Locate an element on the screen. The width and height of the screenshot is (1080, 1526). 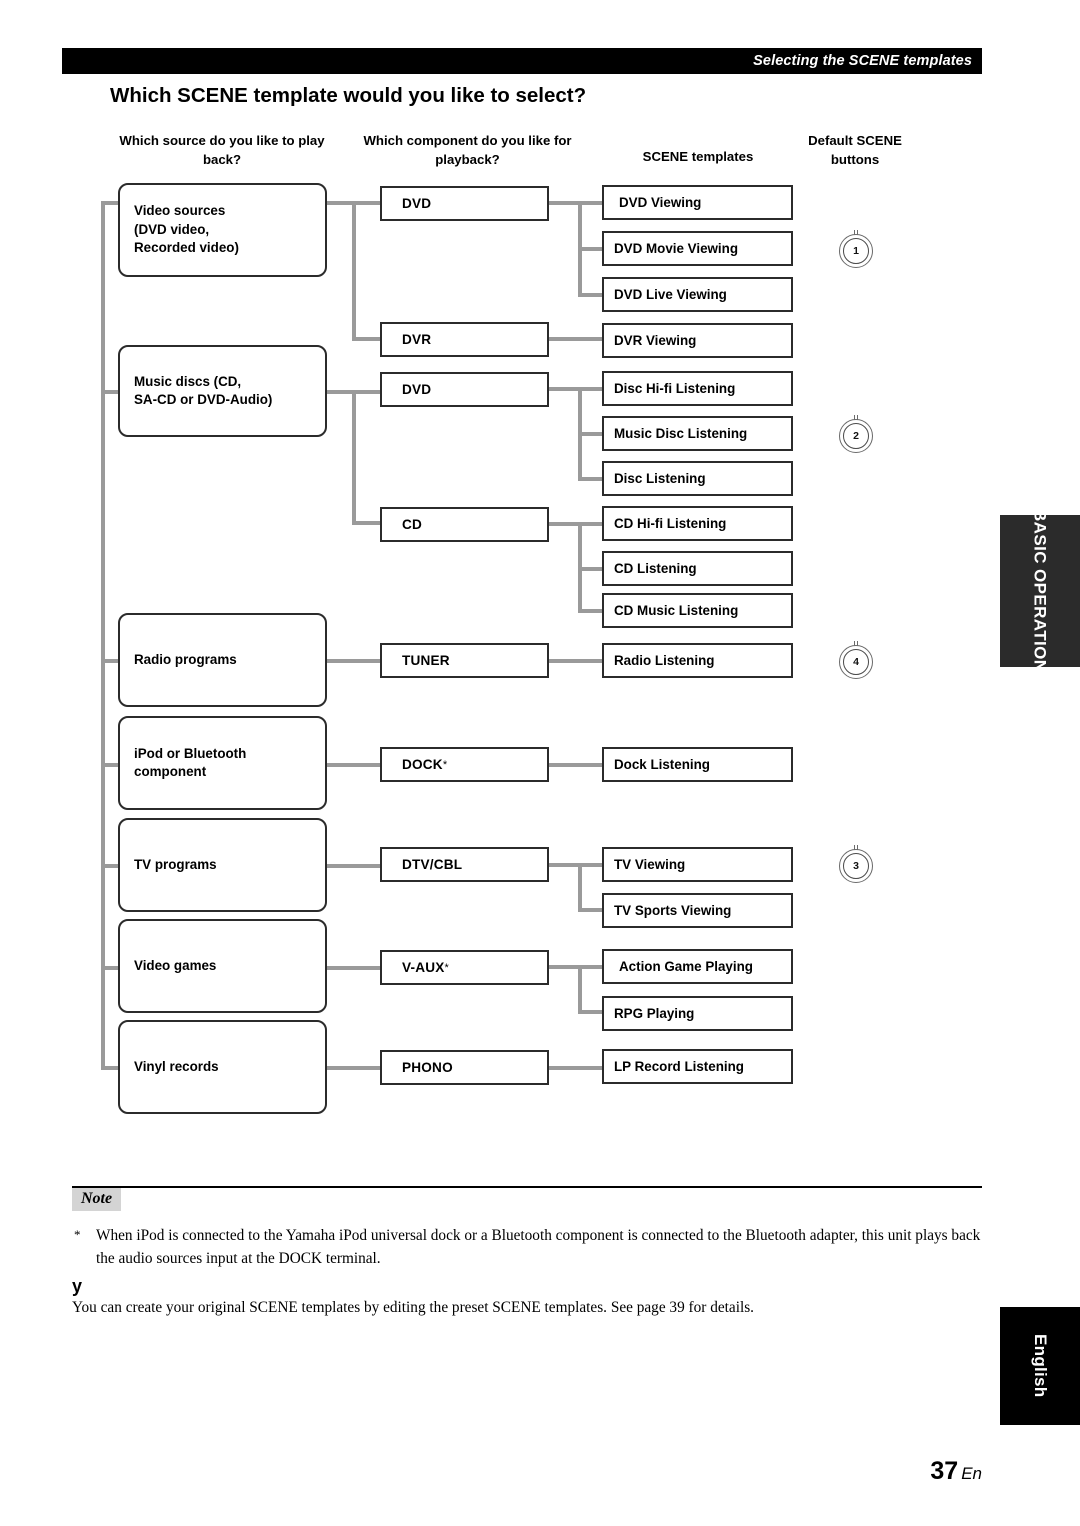
template-box: Radio Listening is located at coordinates (697, 660).